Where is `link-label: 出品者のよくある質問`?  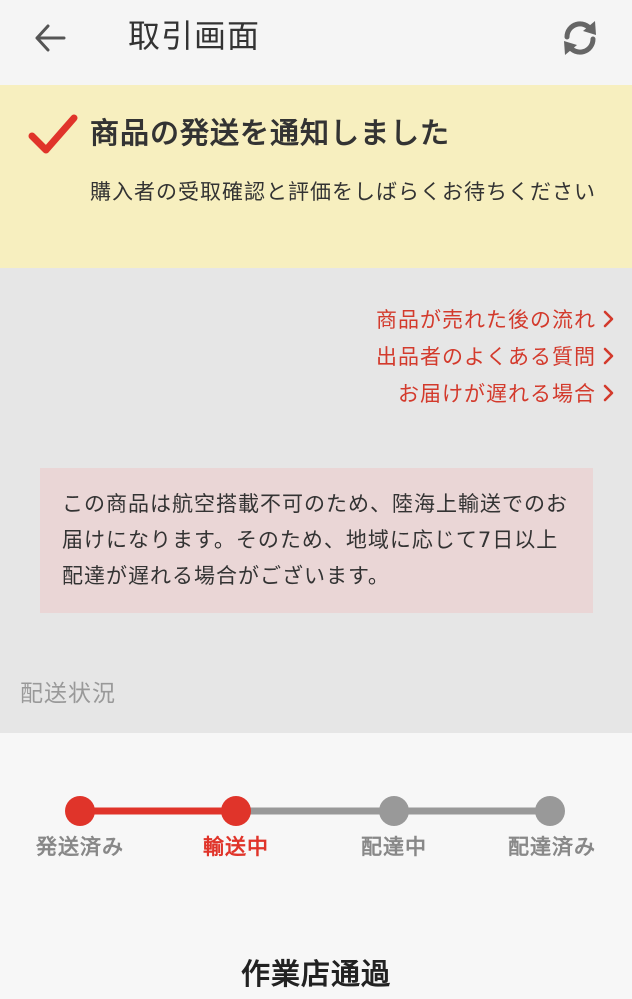
link-label: 出品者のよくある質問 is located at coordinates (486, 356).